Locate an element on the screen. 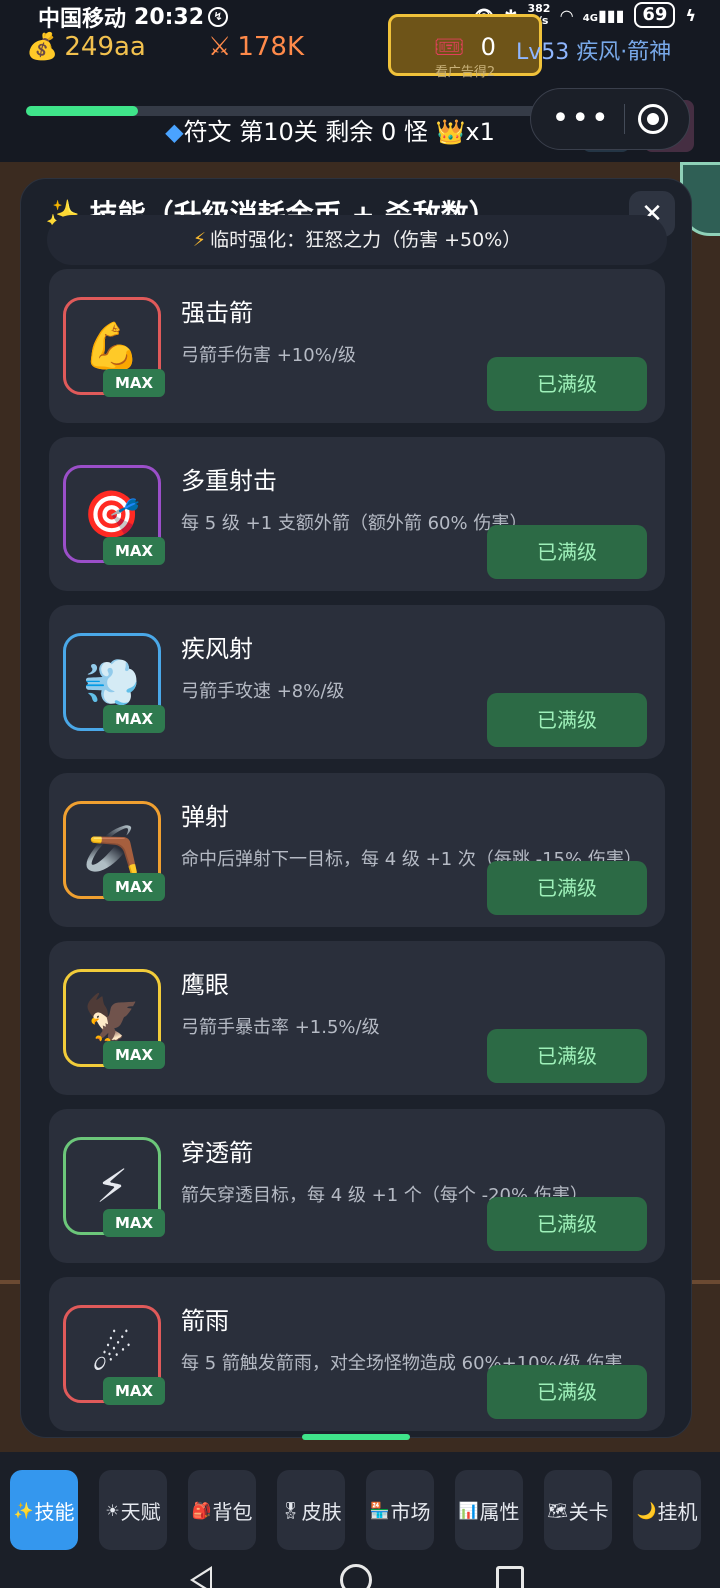 The height and width of the screenshot is (1588, 720). bottom-navigation: ✨ 技能 ☀ 天赋 🎒 背包 🎖 皮肤 🏪 市场 📊 属性 🗺 关卡 🌙 挂机 is located at coordinates (360, 1520).